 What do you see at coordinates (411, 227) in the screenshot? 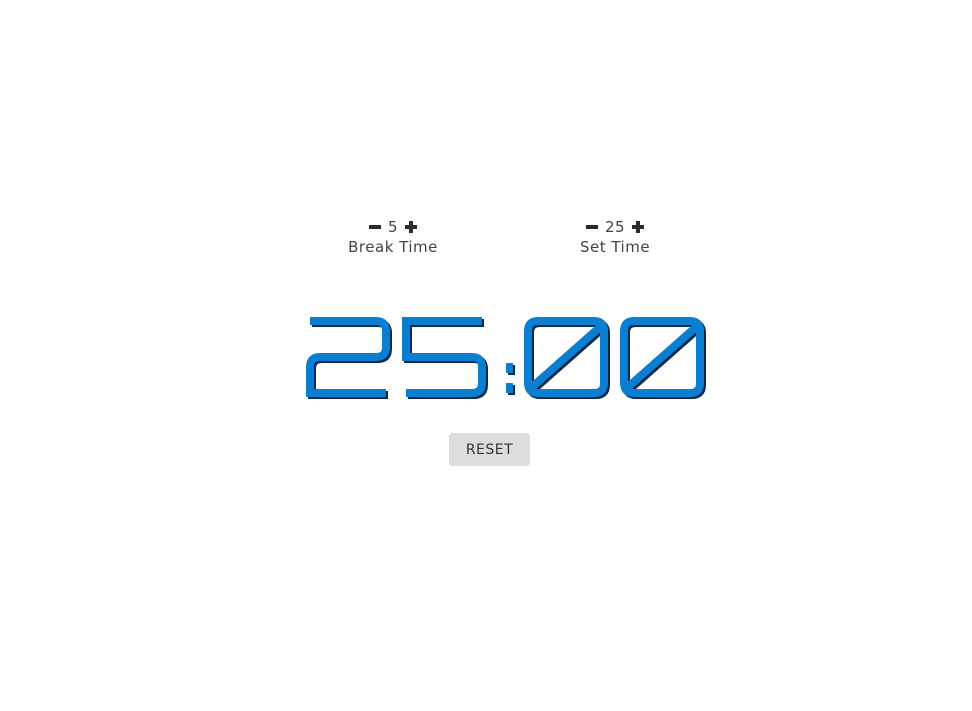
I see `break-increment-plus-icon` at bounding box center [411, 227].